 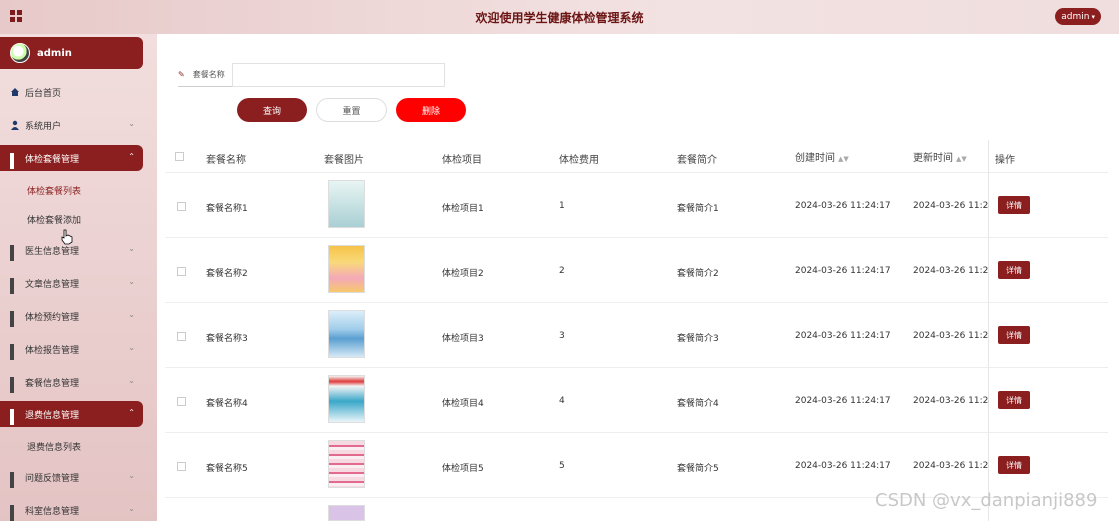 I want to click on cell-name: 套餐名称4, so click(x=227, y=404).